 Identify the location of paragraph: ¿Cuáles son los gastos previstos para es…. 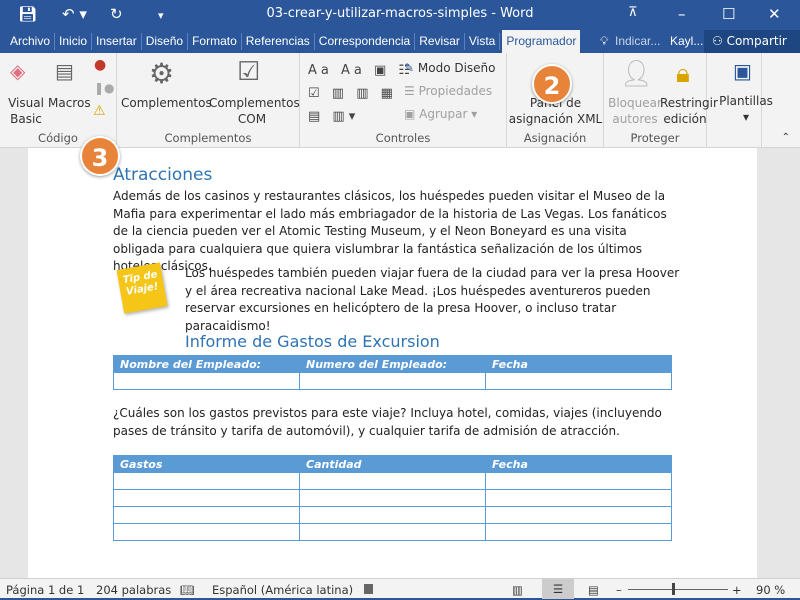
(387, 422).